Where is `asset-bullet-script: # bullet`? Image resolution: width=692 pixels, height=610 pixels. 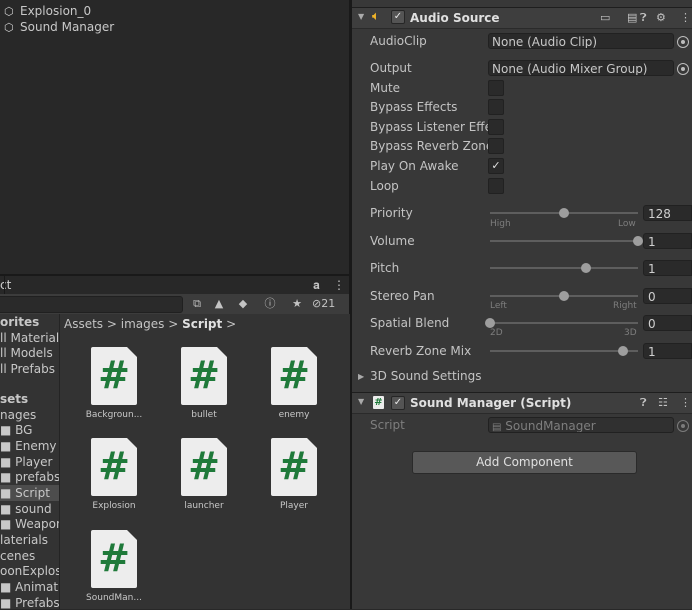 asset-bullet-script: # bullet is located at coordinates (204, 387).